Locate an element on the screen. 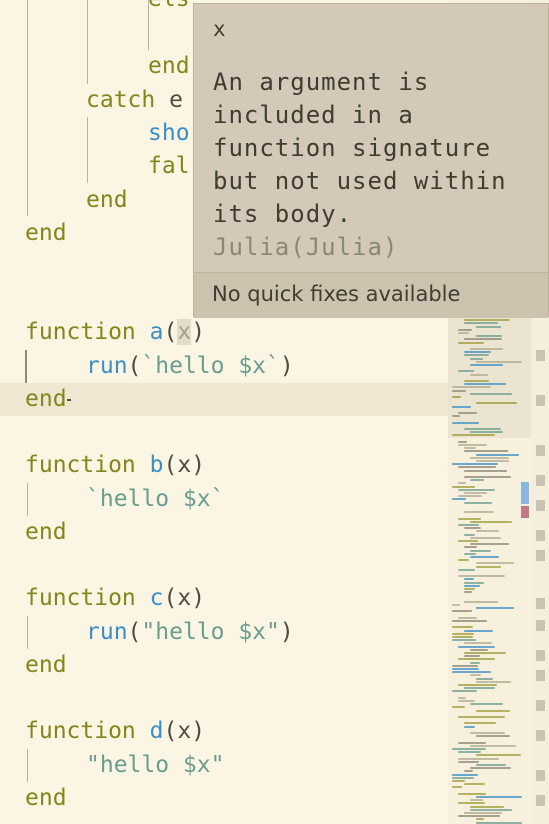  quick-fix-status: No quick fixes available is located at coordinates (336, 294).